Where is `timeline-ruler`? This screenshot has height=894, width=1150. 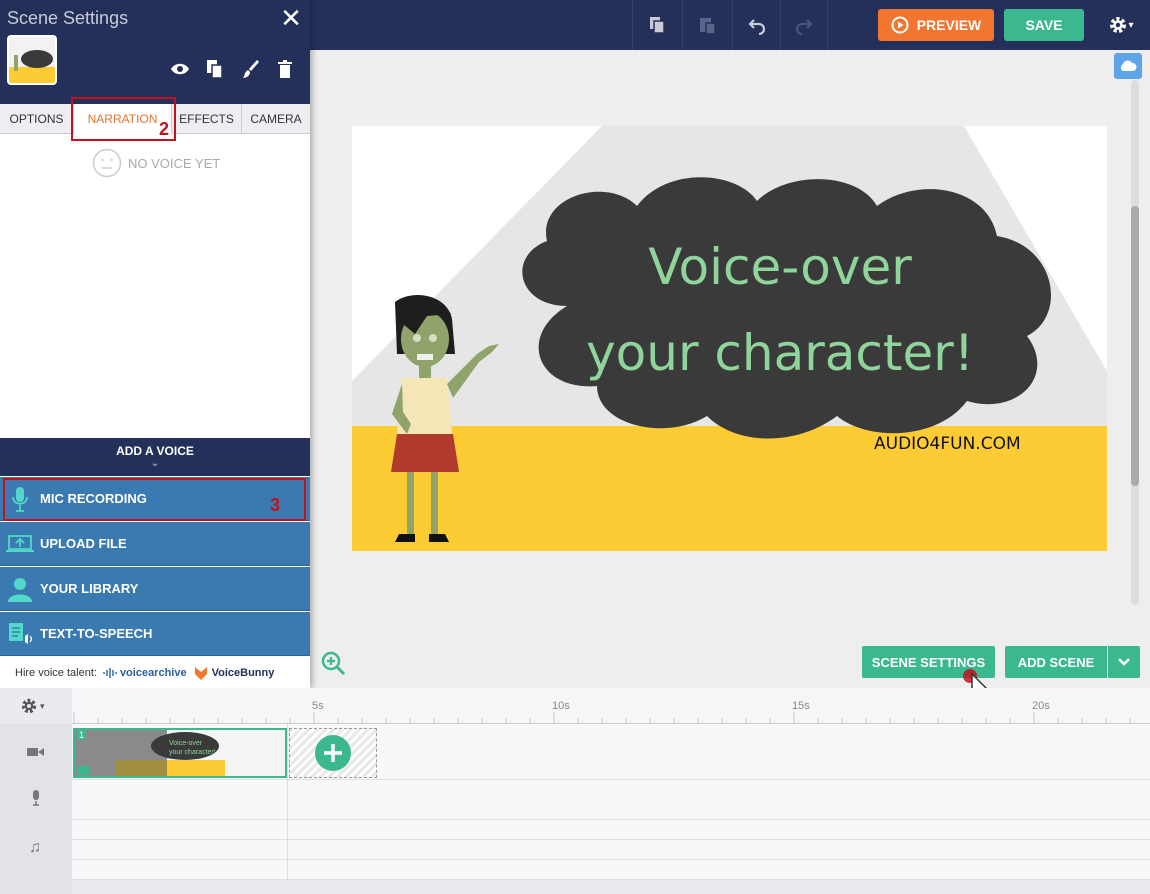 timeline-ruler is located at coordinates (611, 706).